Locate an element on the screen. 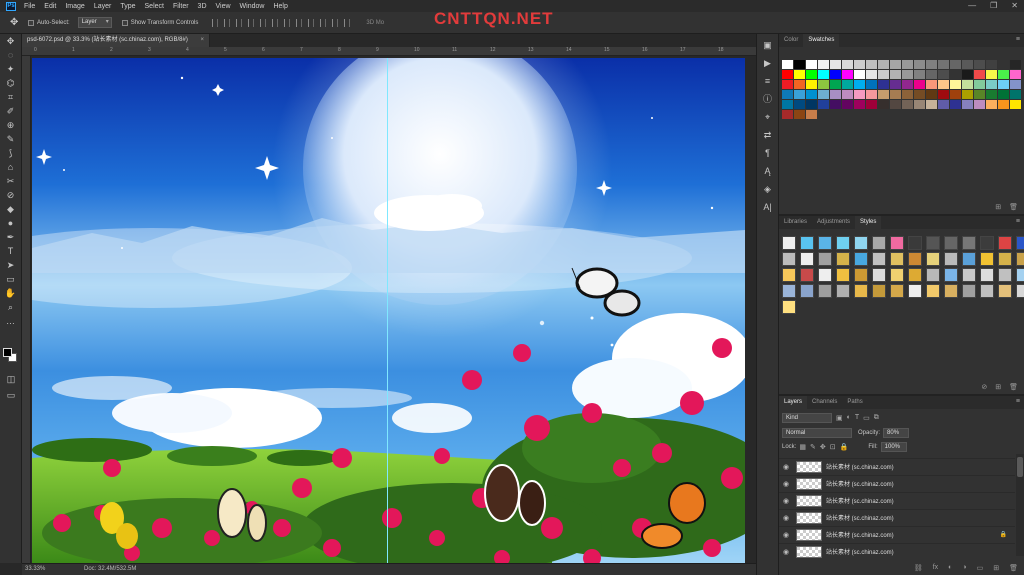 The width and height of the screenshot is (1024, 575). filter-smart-icon: ⧉ is located at coordinates (876, 418).